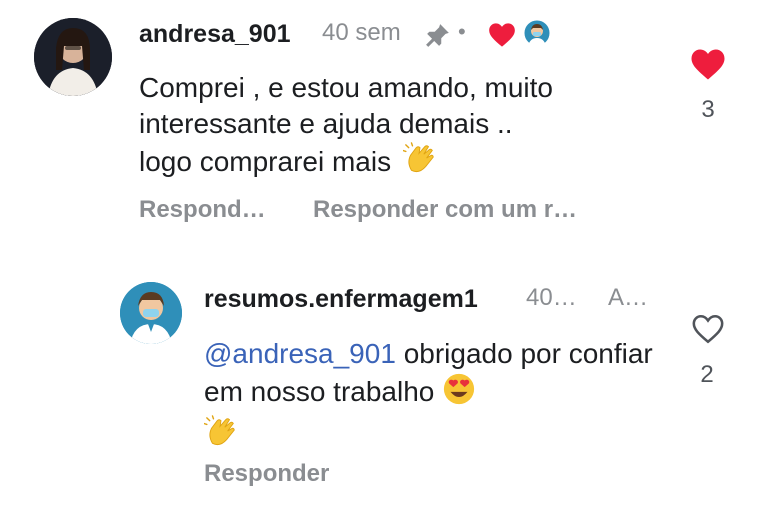  I want to click on reply-username: resumos.enfermagem1, so click(341, 299).